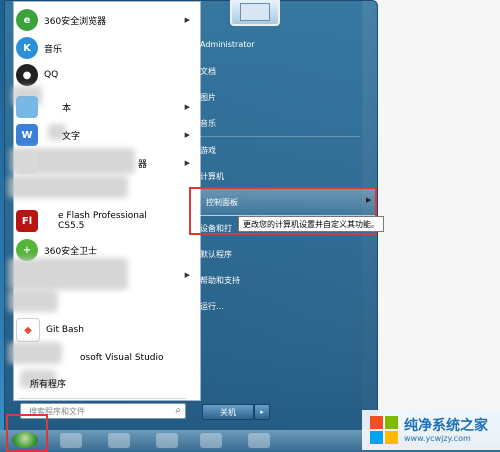 This screenshot has width=500, height=452. What do you see at coordinates (27, 48) in the screenshot?
I see `music-icon: K` at bounding box center [27, 48].